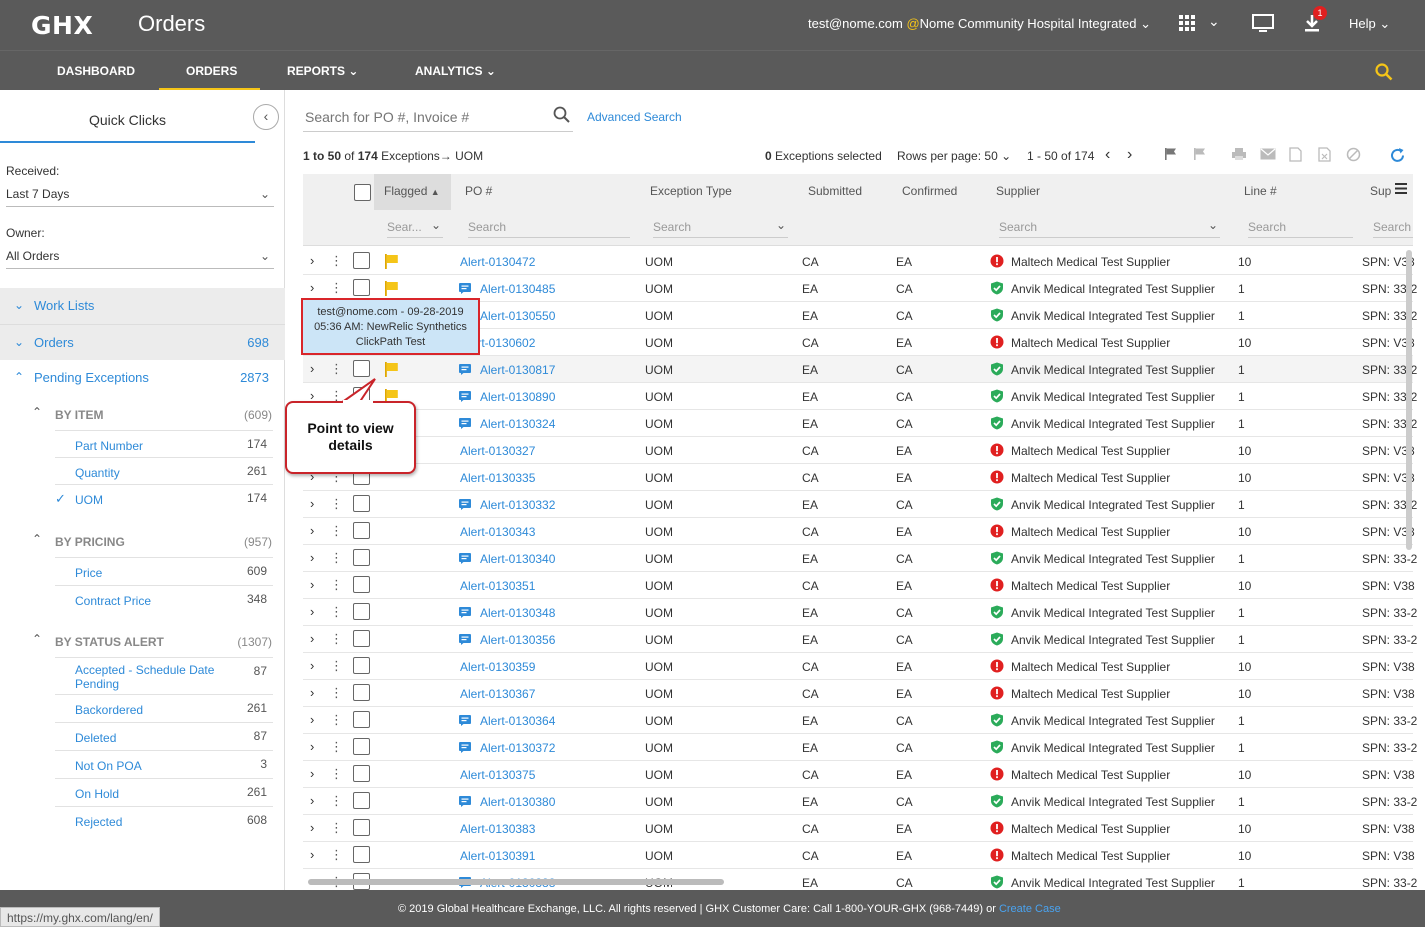 Image resolution: width=1425 pixels, height=927 pixels. I want to click on next-page-button: ›, so click(1129, 155).